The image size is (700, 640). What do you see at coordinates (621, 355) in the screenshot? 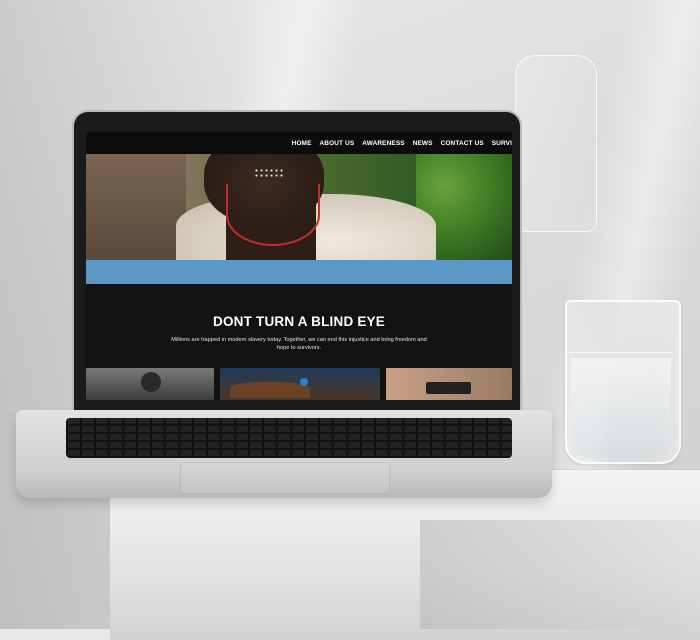
I see `glass-ring` at bounding box center [621, 355].